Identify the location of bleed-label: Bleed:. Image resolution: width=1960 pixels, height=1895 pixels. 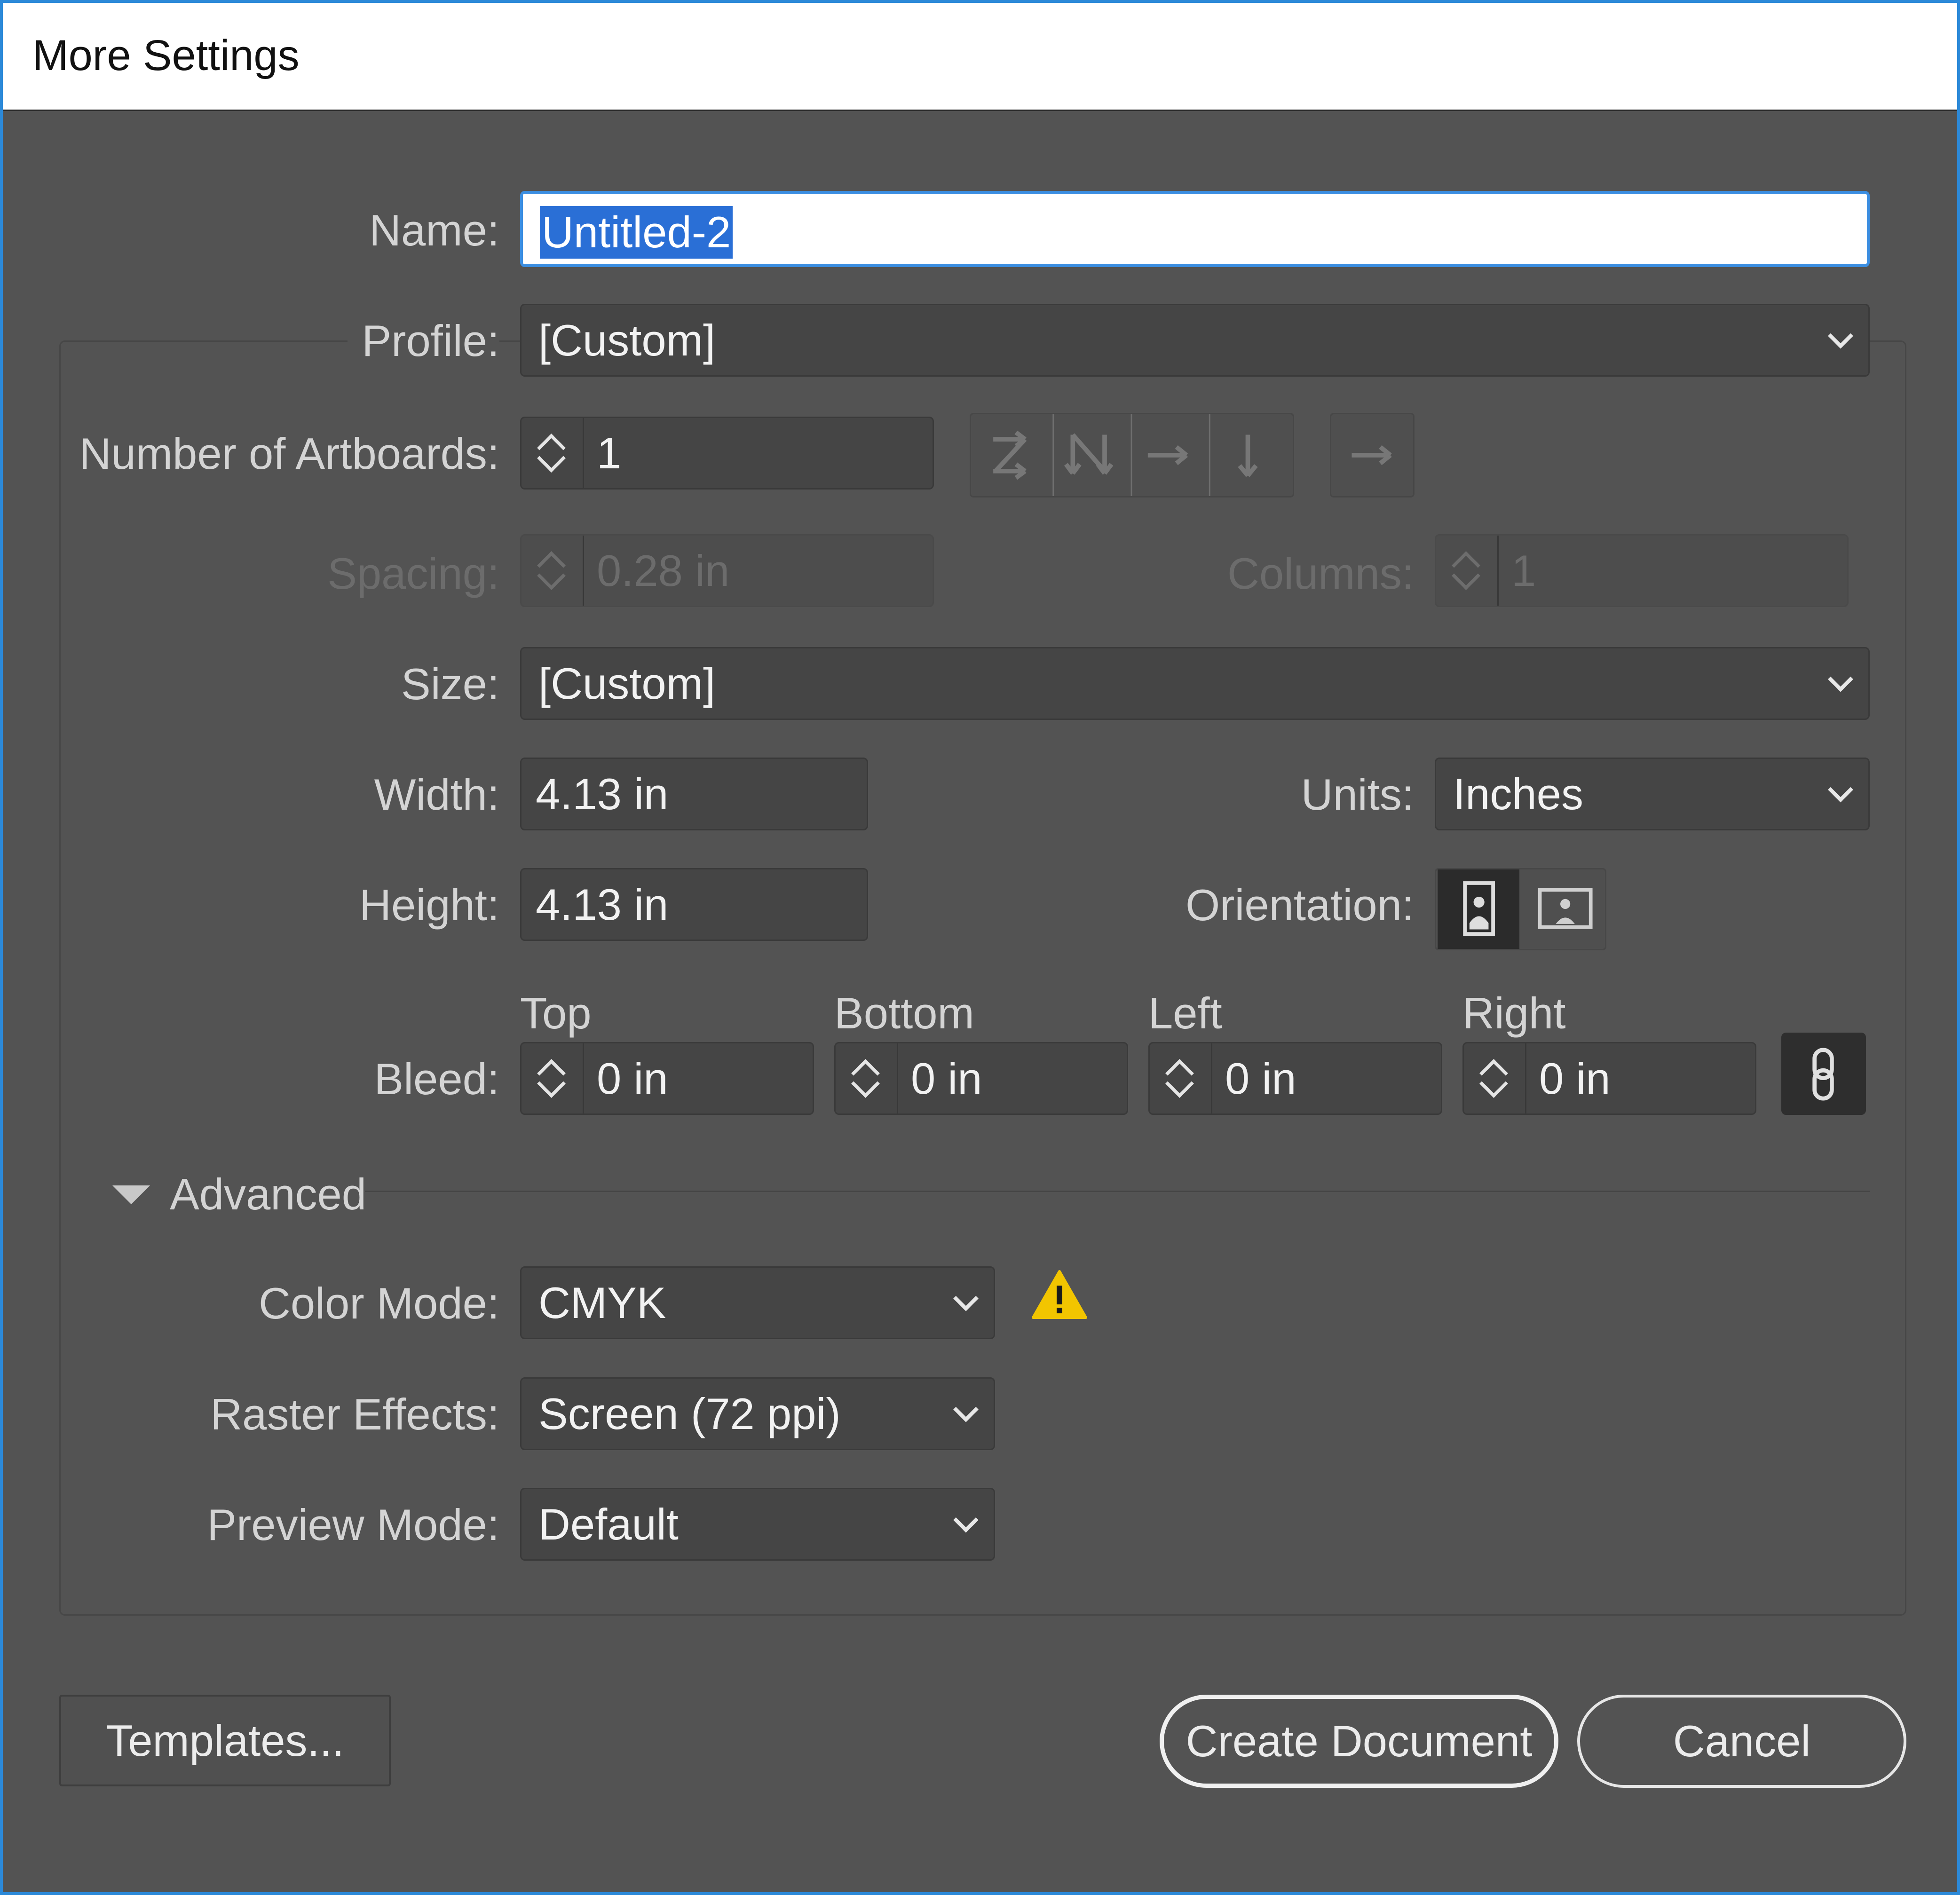
(436, 1079).